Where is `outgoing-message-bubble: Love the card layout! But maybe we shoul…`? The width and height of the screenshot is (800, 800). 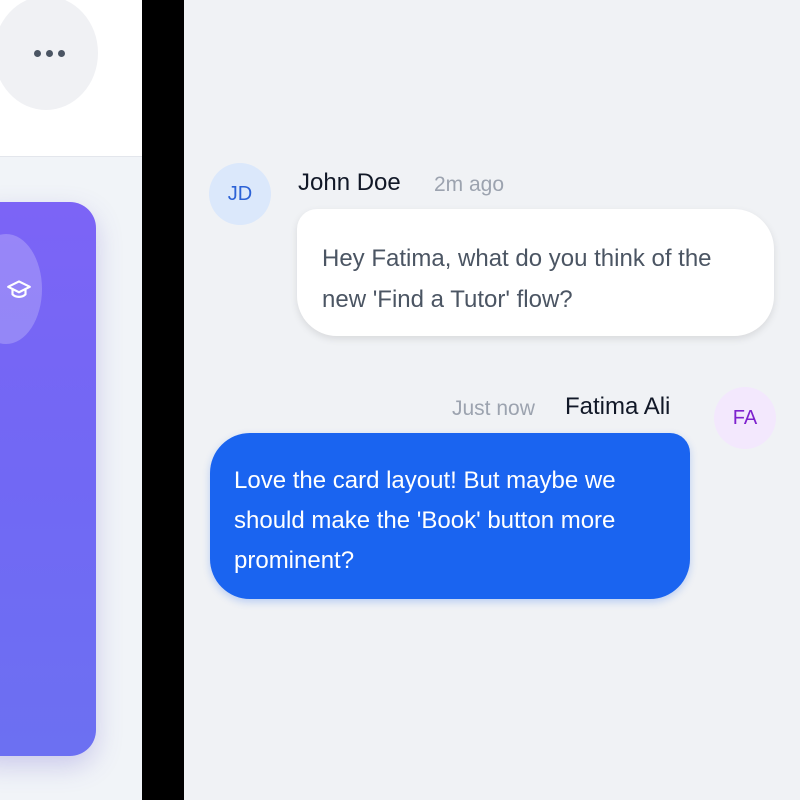 outgoing-message-bubble: Love the card layout! But maybe we shoul… is located at coordinates (450, 516).